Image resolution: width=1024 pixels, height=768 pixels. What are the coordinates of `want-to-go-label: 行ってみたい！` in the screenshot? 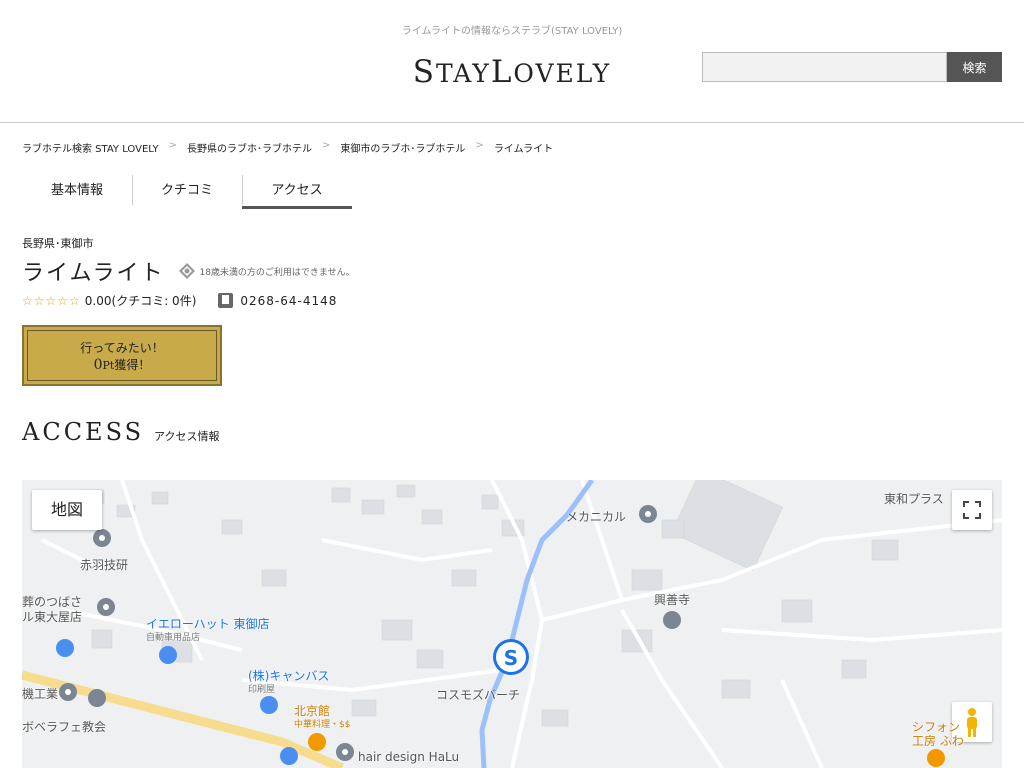 It's located at (122, 348).